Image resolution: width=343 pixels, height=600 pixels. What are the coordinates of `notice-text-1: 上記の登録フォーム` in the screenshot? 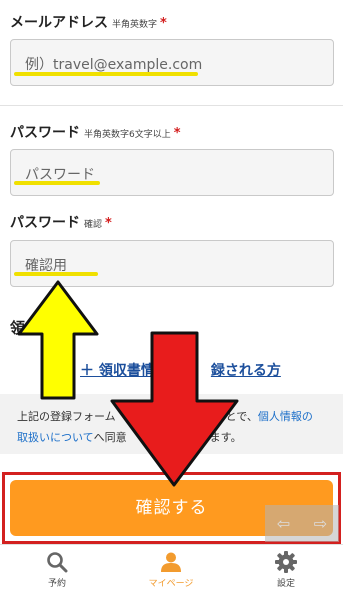 It's located at (66, 416).